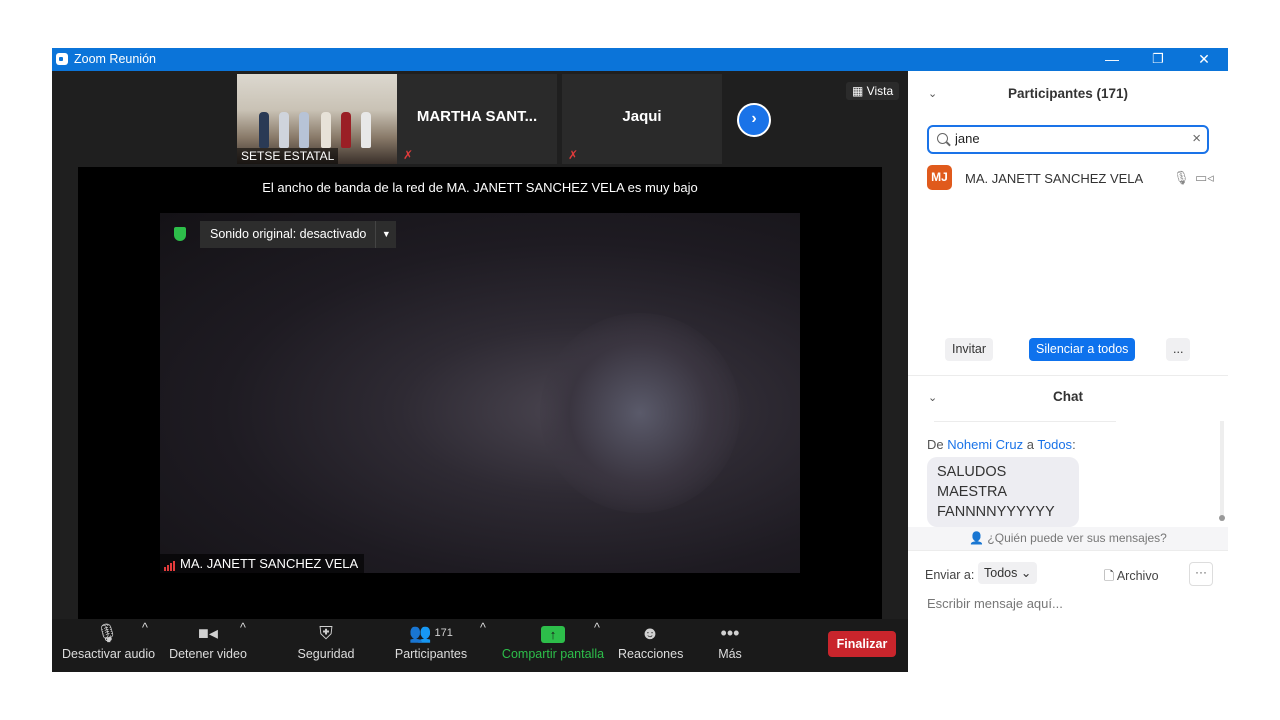 This screenshot has height=720, width=1280. Describe the element at coordinates (942, 138) in the screenshot. I see `search-icon` at that location.